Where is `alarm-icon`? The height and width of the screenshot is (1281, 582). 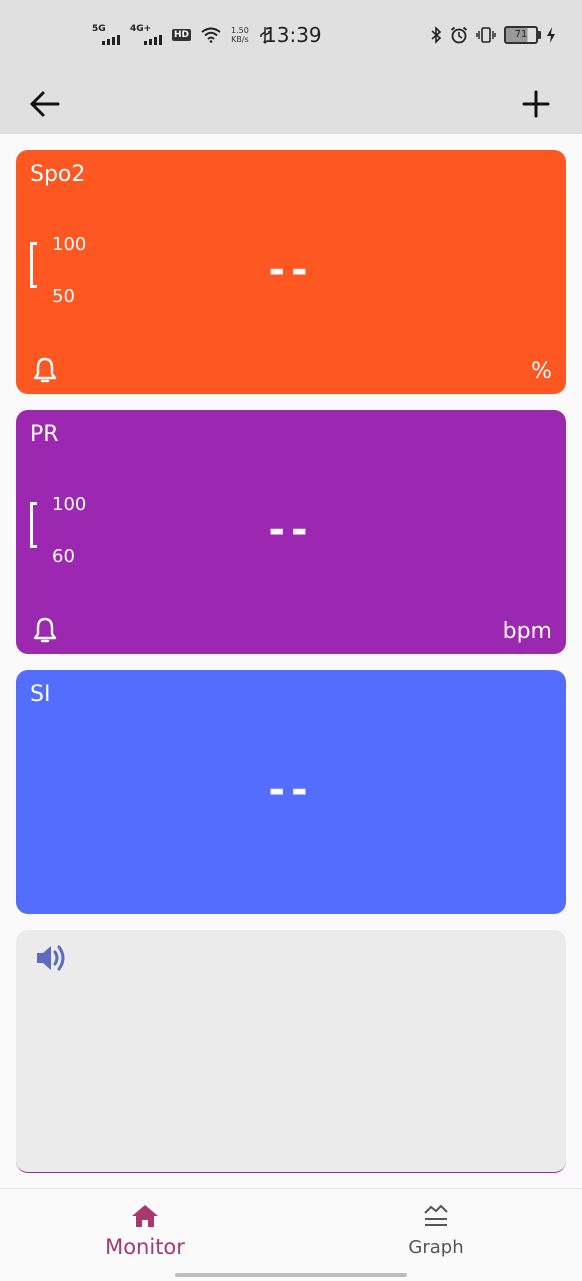 alarm-icon is located at coordinates (459, 35).